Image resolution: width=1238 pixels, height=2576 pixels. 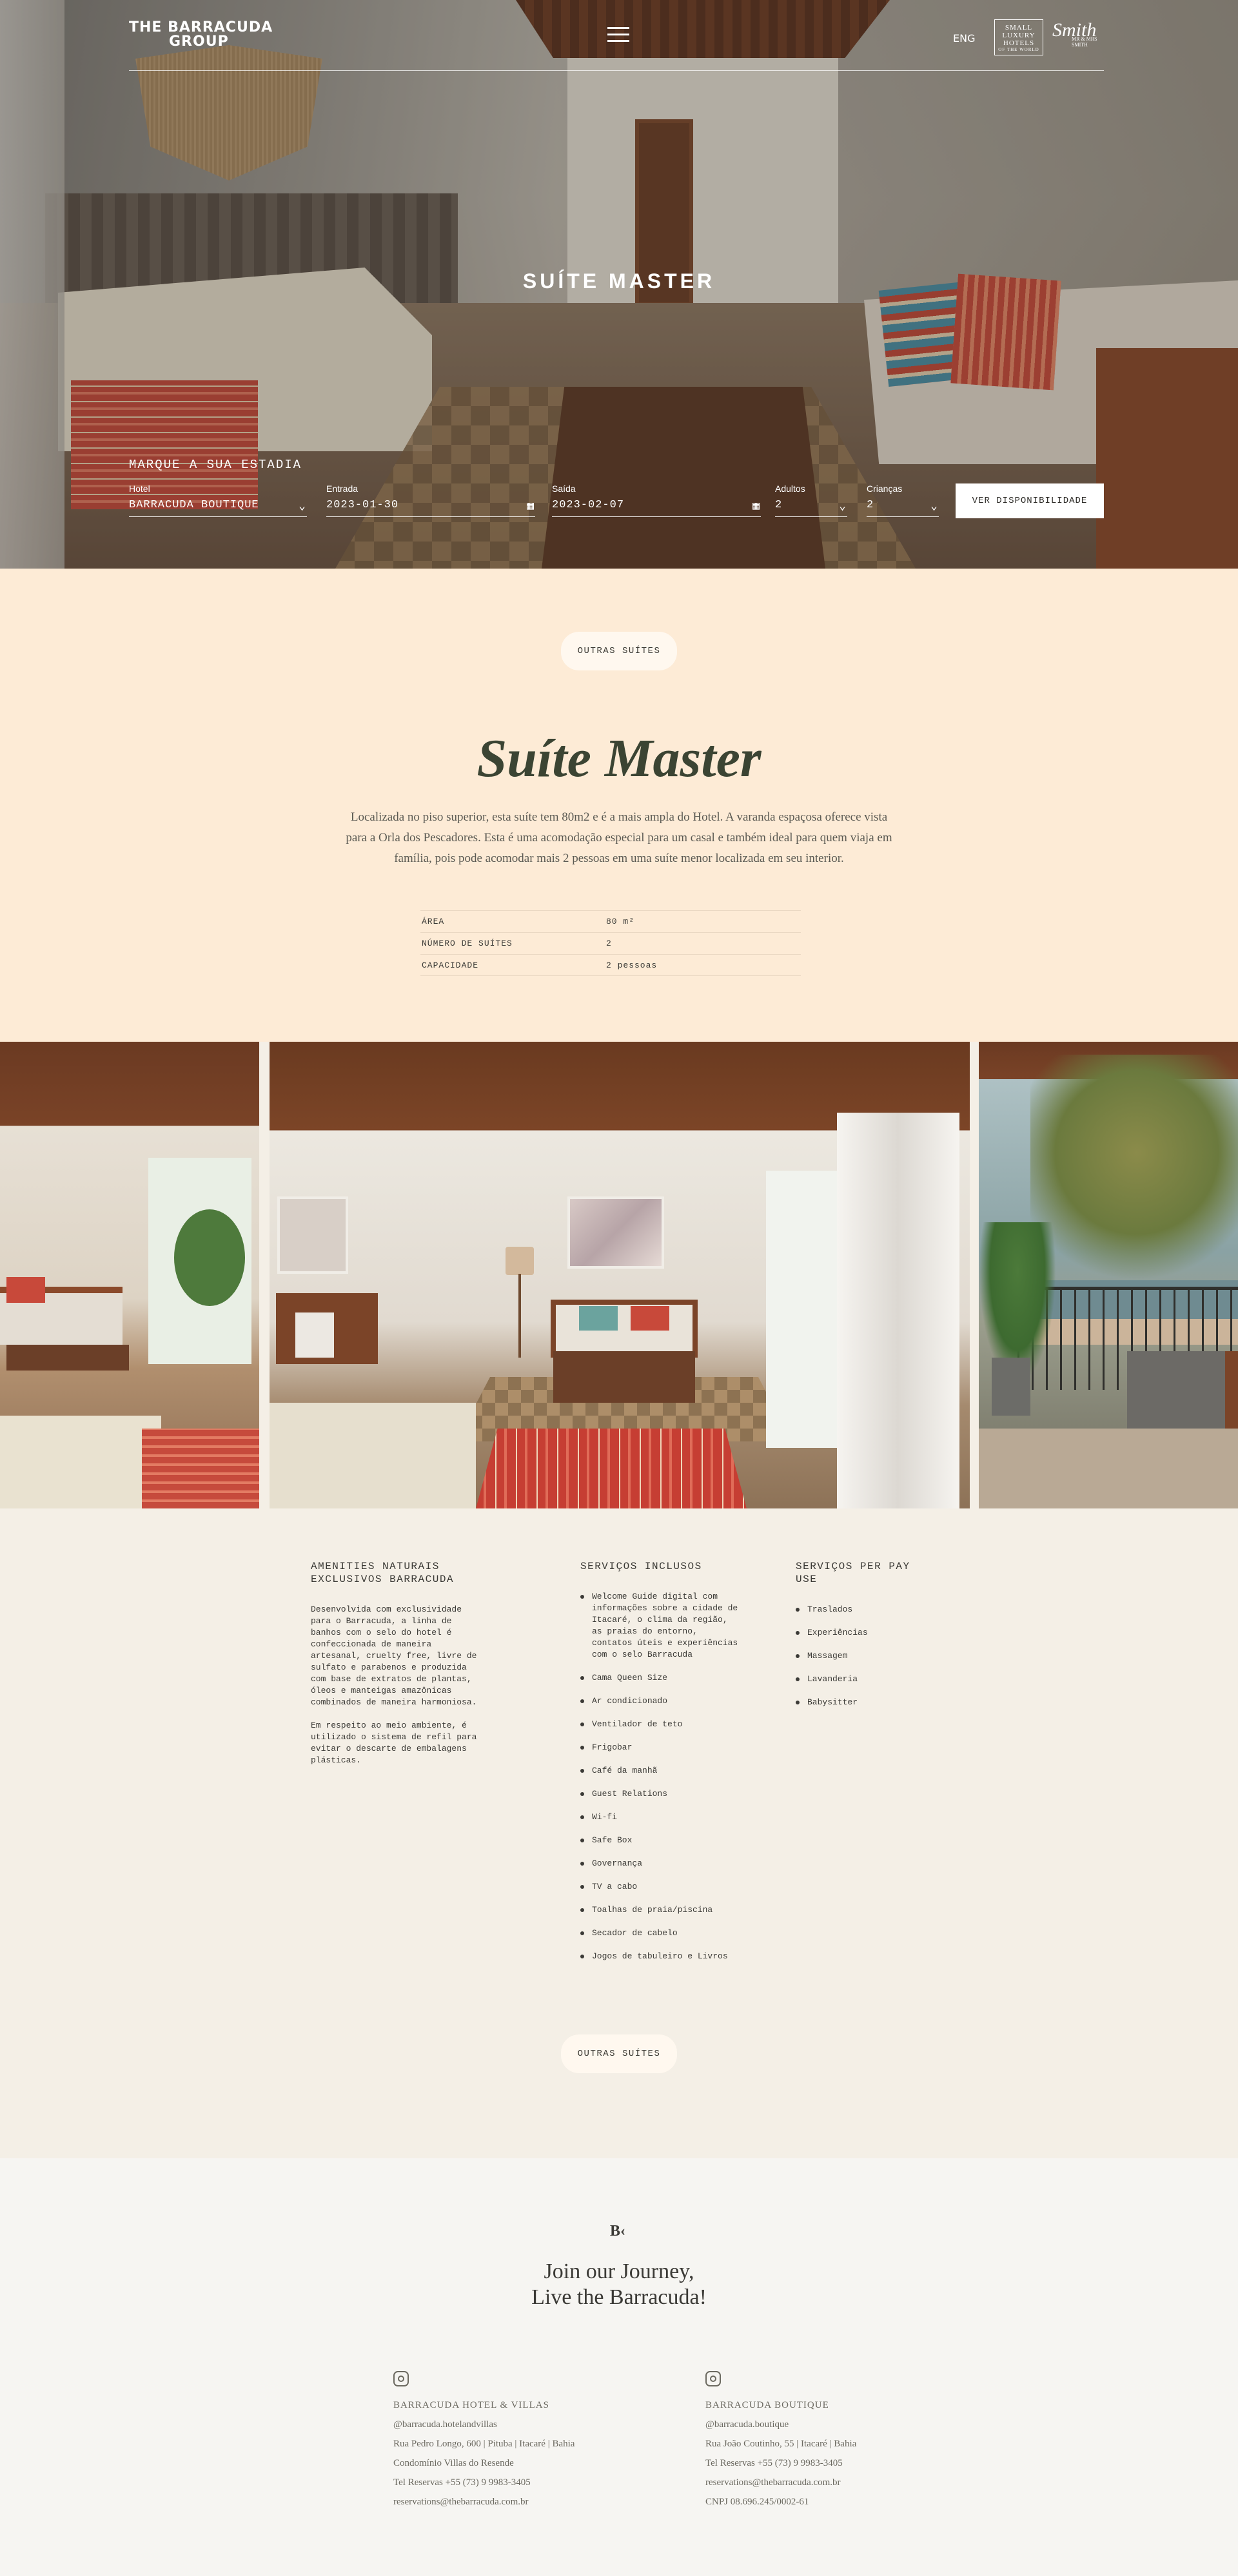 I want to click on other-suites-button: OUTRAS SUÍTES, so click(x=619, y=651).